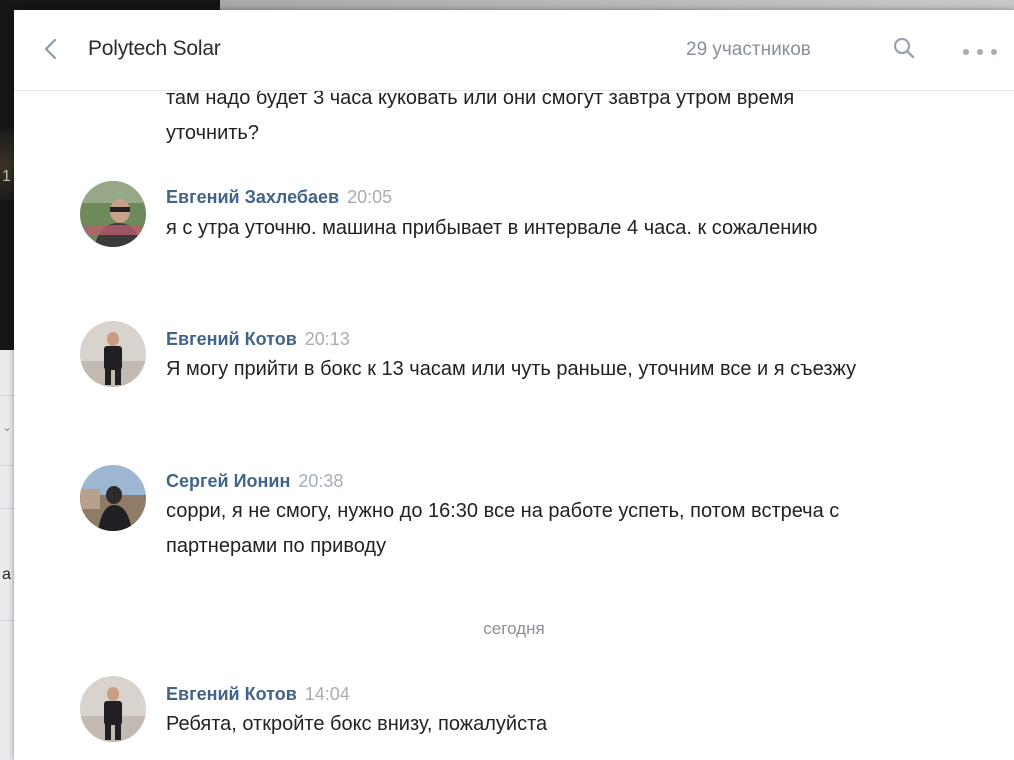 This screenshot has height=760, width=1014. I want to click on chat-title: Polytech Solar, so click(154, 49).